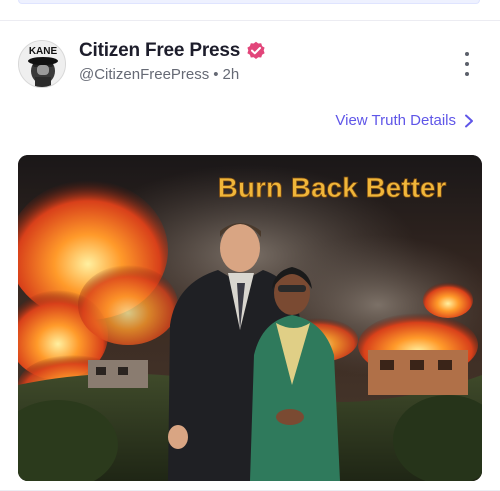  I want to click on post-divider, so click(250, 20).